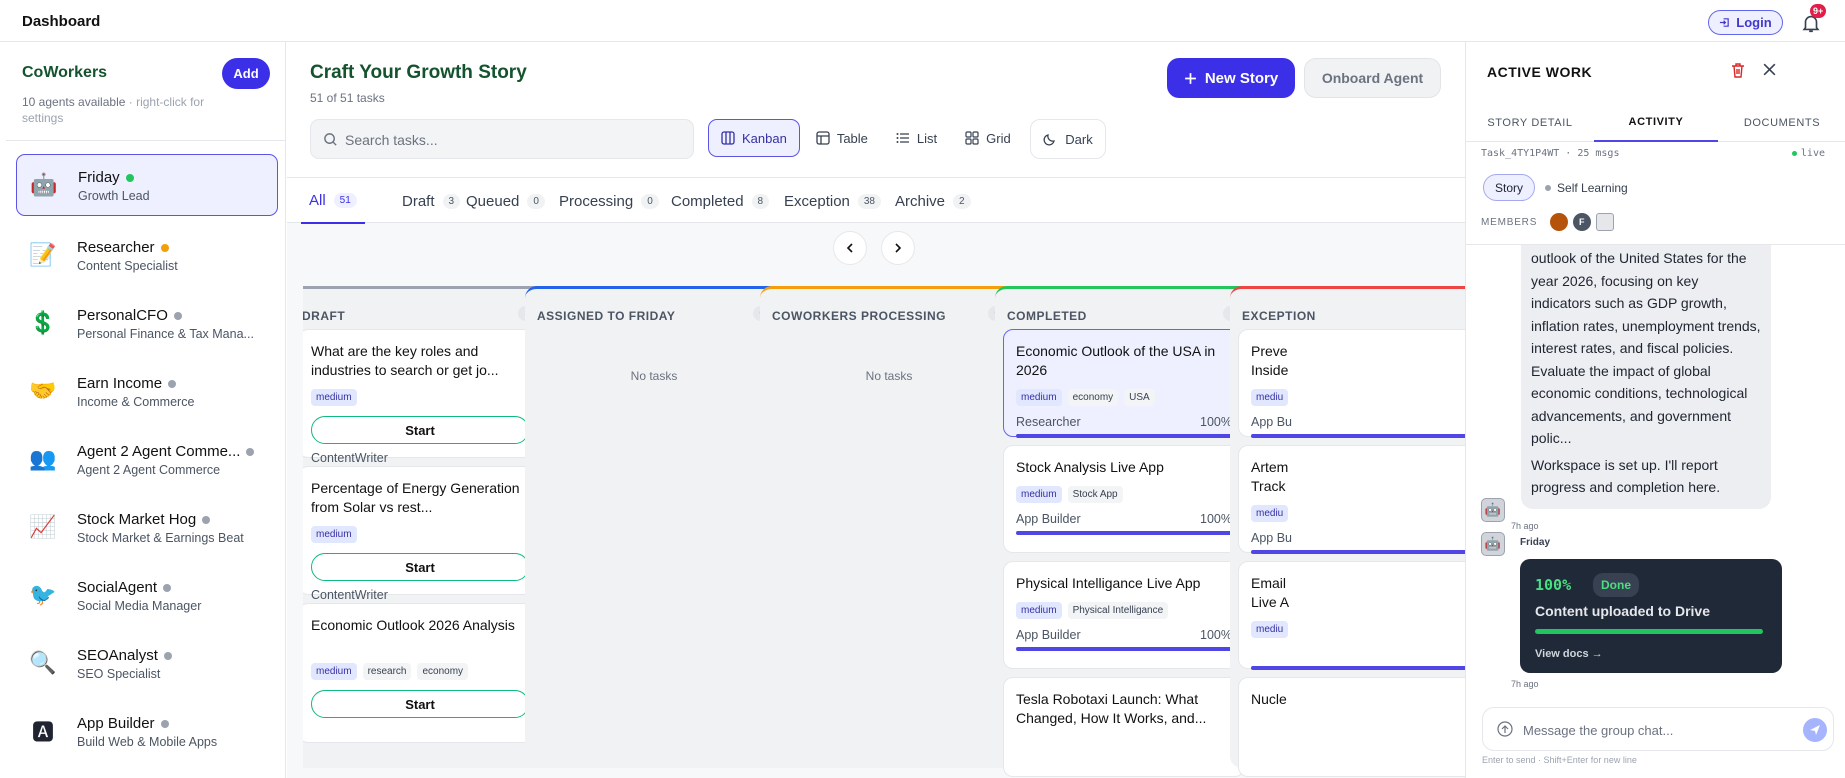 The image size is (1845, 778). I want to click on agent-item-socialagent: 🐦 SocialAgent Social Media Manager, so click(147, 596).